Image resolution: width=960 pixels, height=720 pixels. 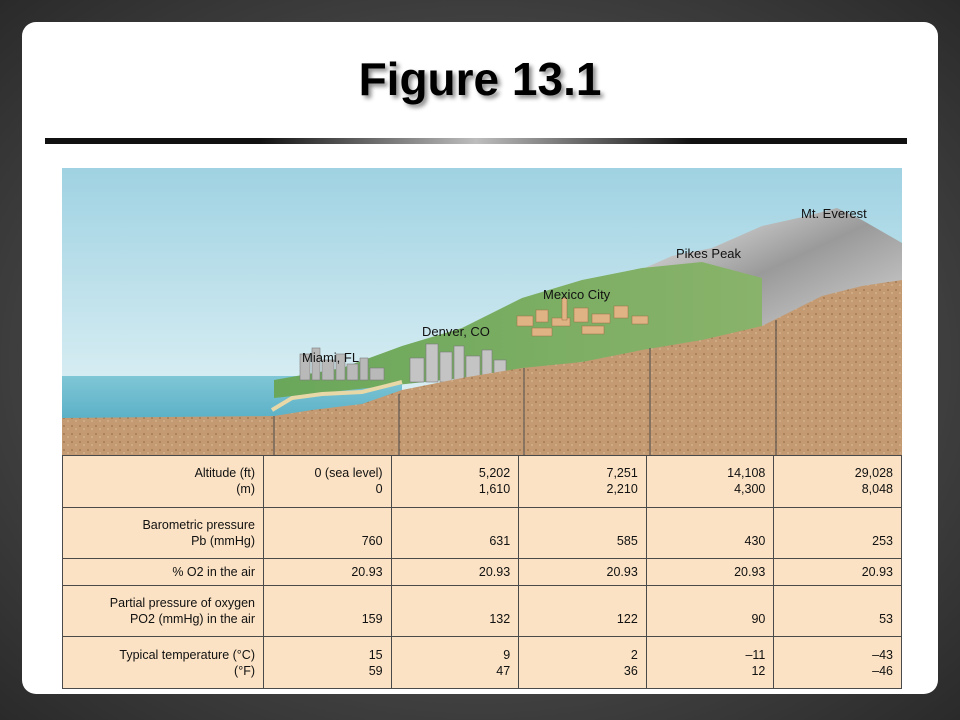 What do you see at coordinates (327, 533) in the screenshot?
I see `table-cell: 760` at bounding box center [327, 533].